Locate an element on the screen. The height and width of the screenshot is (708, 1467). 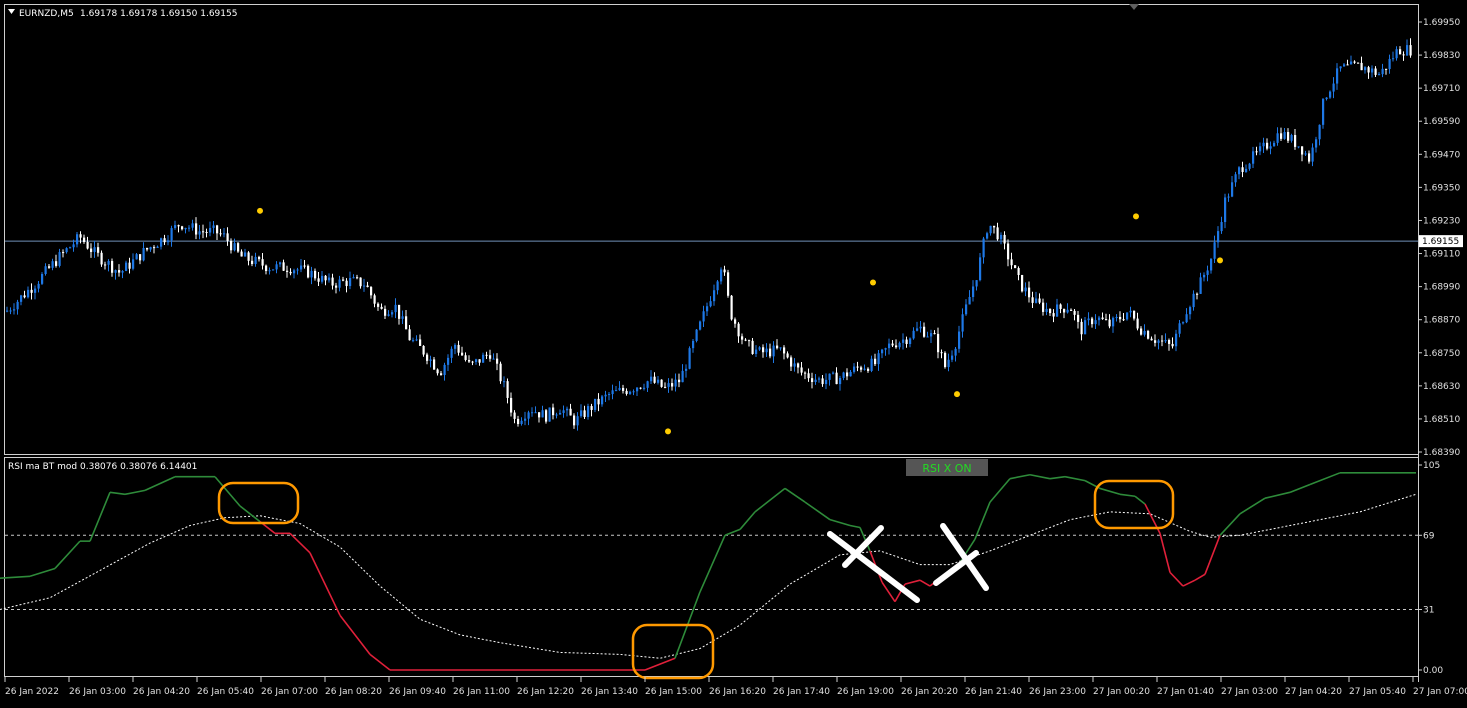
time-tick-label: 26 Jan 15:00 is located at coordinates (673, 692).